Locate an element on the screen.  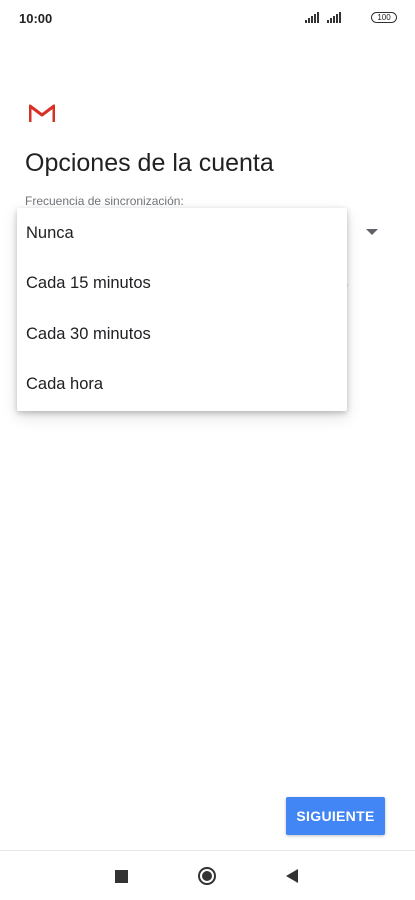
circle-home-icon is located at coordinates (207, 876).